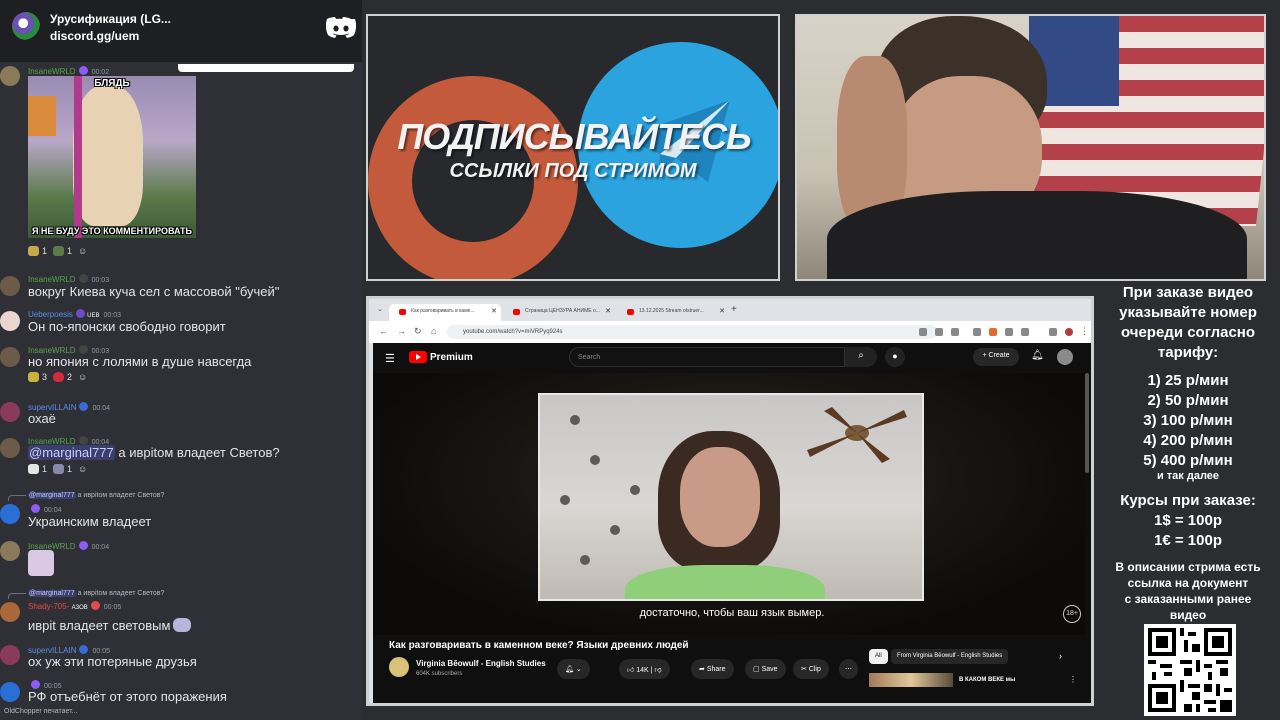 The height and width of the screenshot is (720, 1280). What do you see at coordinates (765, 669) in the screenshot?
I see `save-button: ▢ Save` at bounding box center [765, 669].